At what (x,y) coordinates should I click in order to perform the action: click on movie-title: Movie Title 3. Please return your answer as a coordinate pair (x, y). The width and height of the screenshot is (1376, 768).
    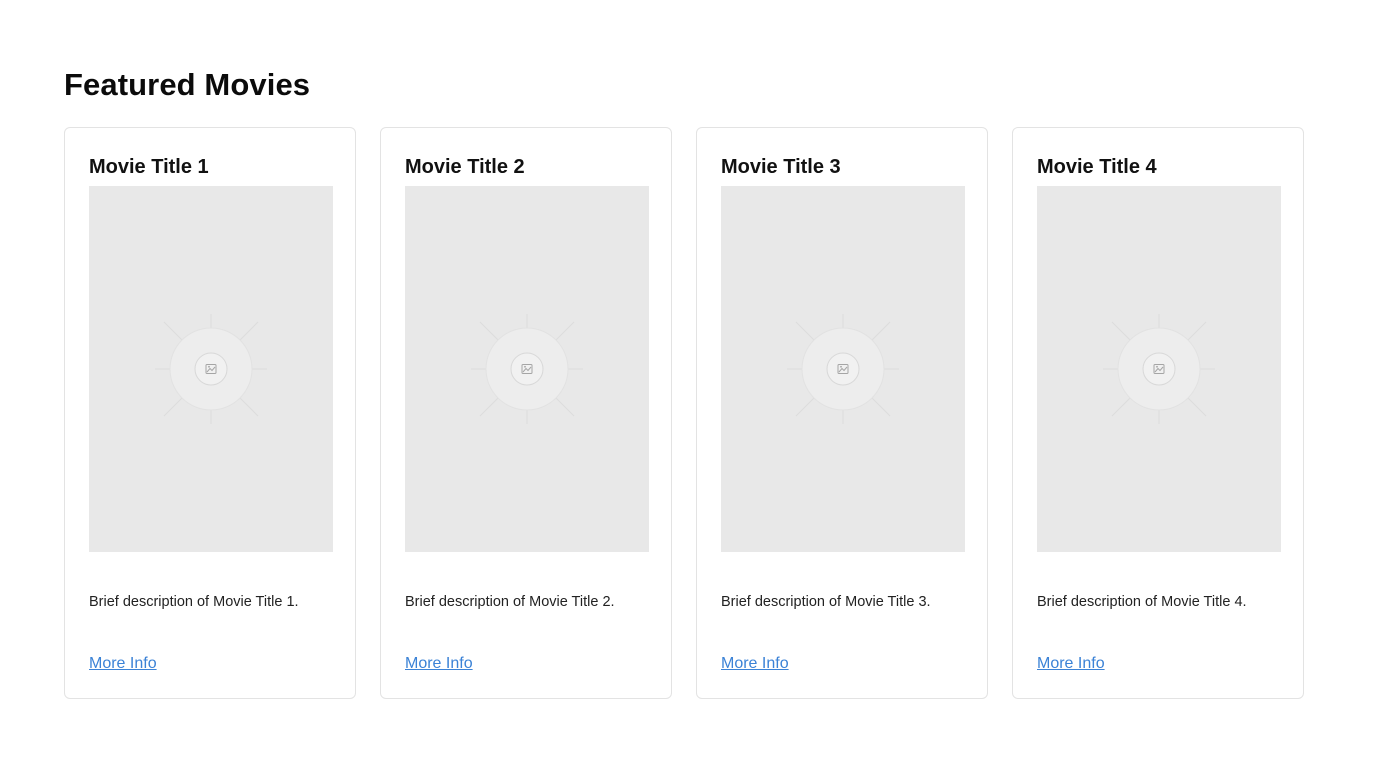
    Looking at the image, I should click on (781, 167).